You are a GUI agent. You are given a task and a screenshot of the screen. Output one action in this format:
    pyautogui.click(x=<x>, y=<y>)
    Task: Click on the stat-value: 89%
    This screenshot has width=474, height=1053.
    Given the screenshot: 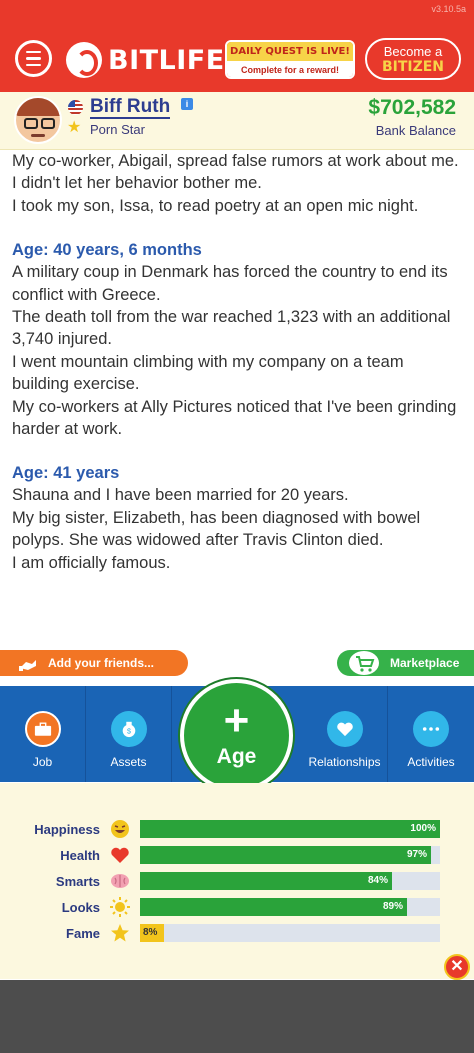 What is the action you would take?
    pyautogui.click(x=392, y=906)
    